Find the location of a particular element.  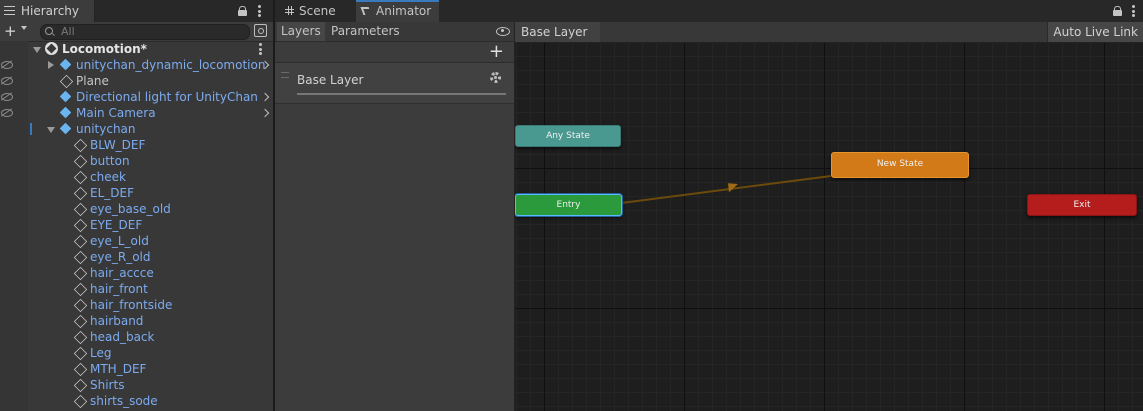

hierarchy-child-item: hairband is located at coordinates (136, 321).